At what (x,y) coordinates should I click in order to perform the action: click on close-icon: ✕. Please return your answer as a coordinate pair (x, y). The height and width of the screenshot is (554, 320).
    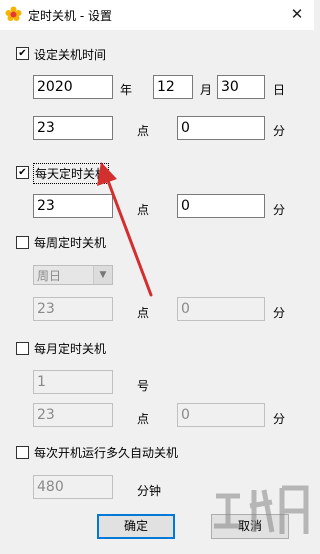
    Looking at the image, I should click on (297, 14).